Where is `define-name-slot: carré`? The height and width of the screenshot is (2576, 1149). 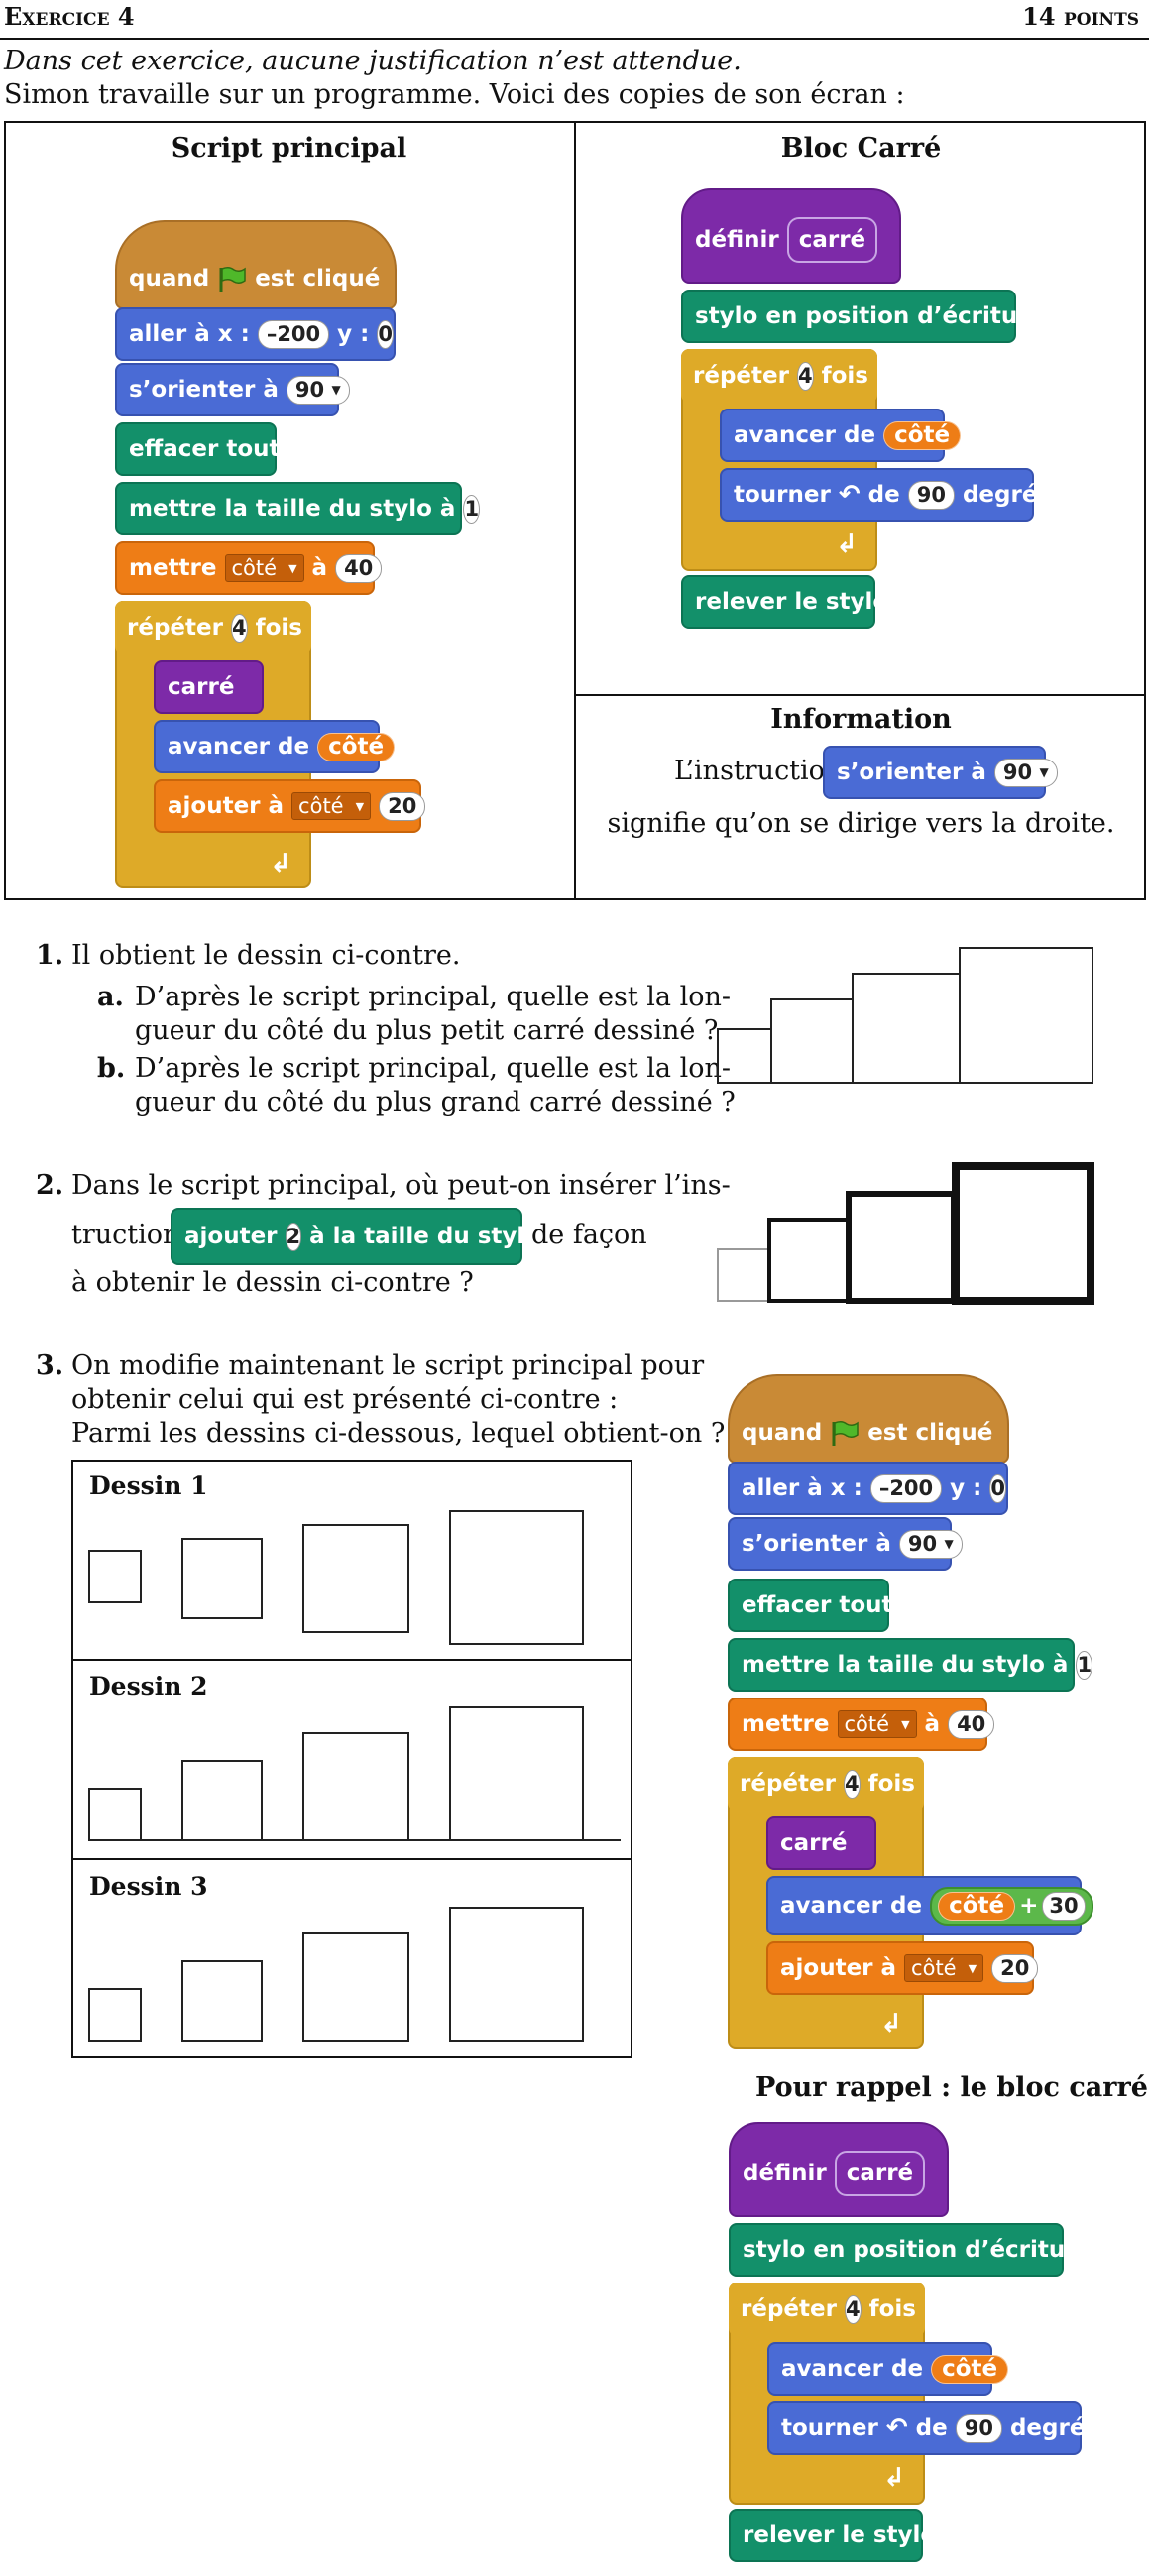
define-name-slot: carré is located at coordinates (832, 240).